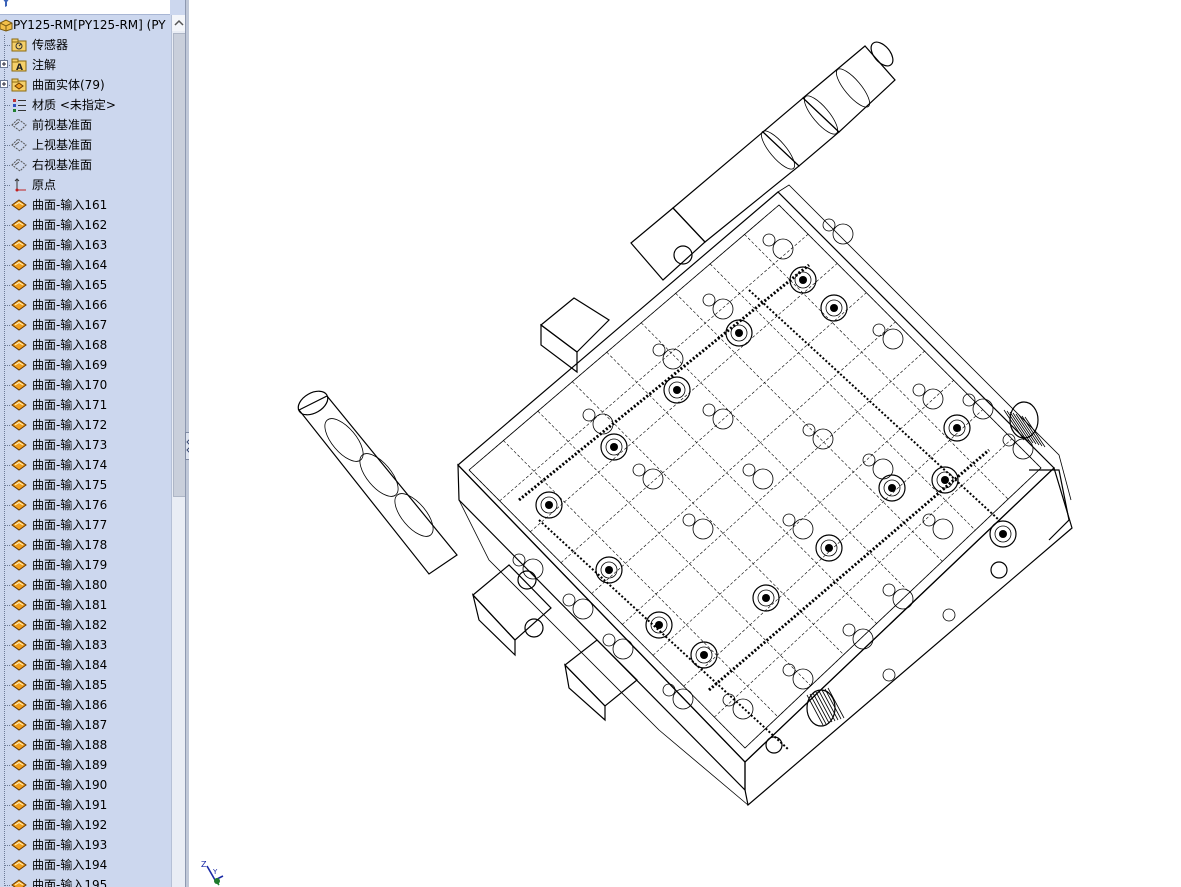 Image resolution: width=1181 pixels, height=887 pixels. I want to click on tree-item: 曲面-输入168, so click(86, 345).